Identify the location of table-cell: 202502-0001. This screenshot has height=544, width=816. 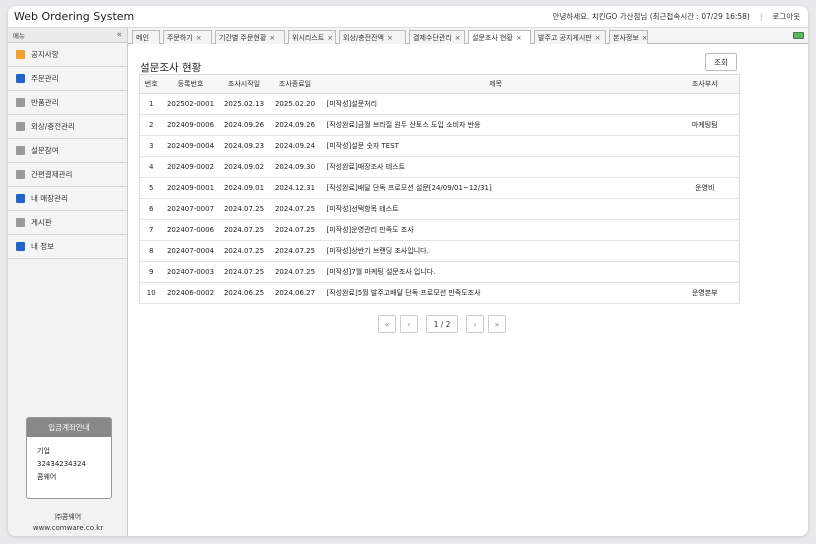
(190, 104).